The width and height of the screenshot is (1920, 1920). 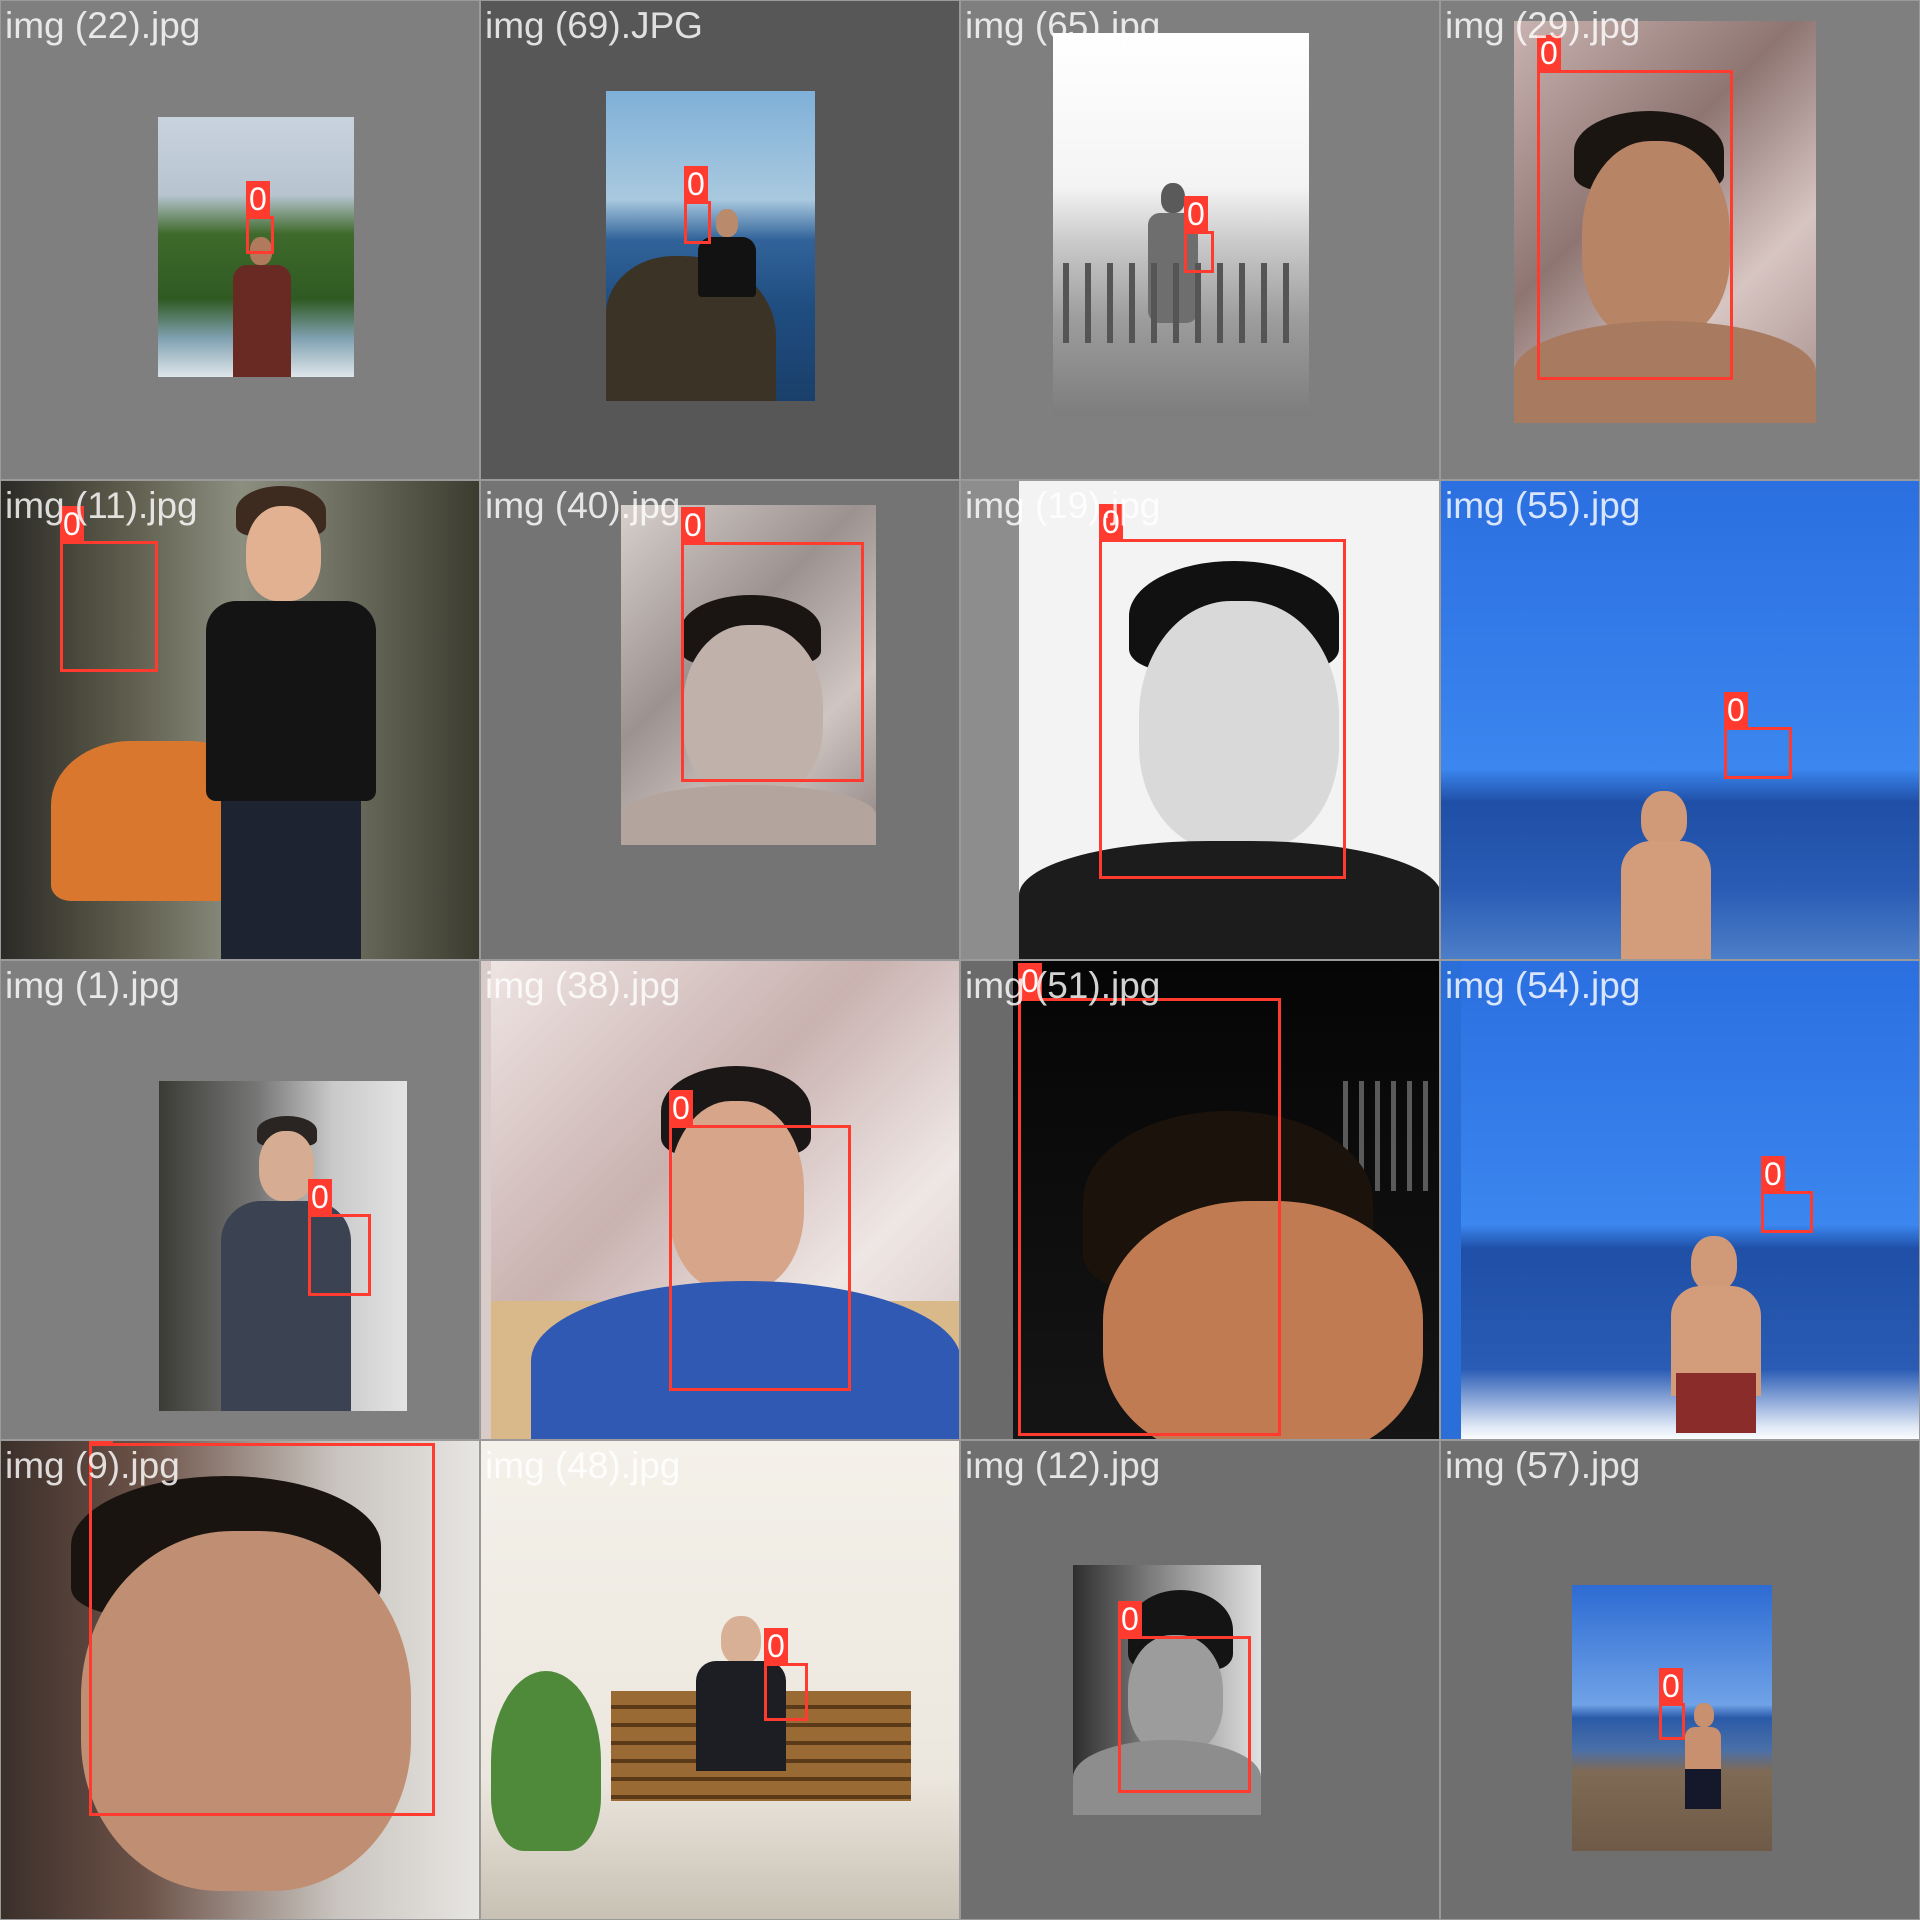 I want to click on filename: img (11).jpg, so click(x=101, y=505).